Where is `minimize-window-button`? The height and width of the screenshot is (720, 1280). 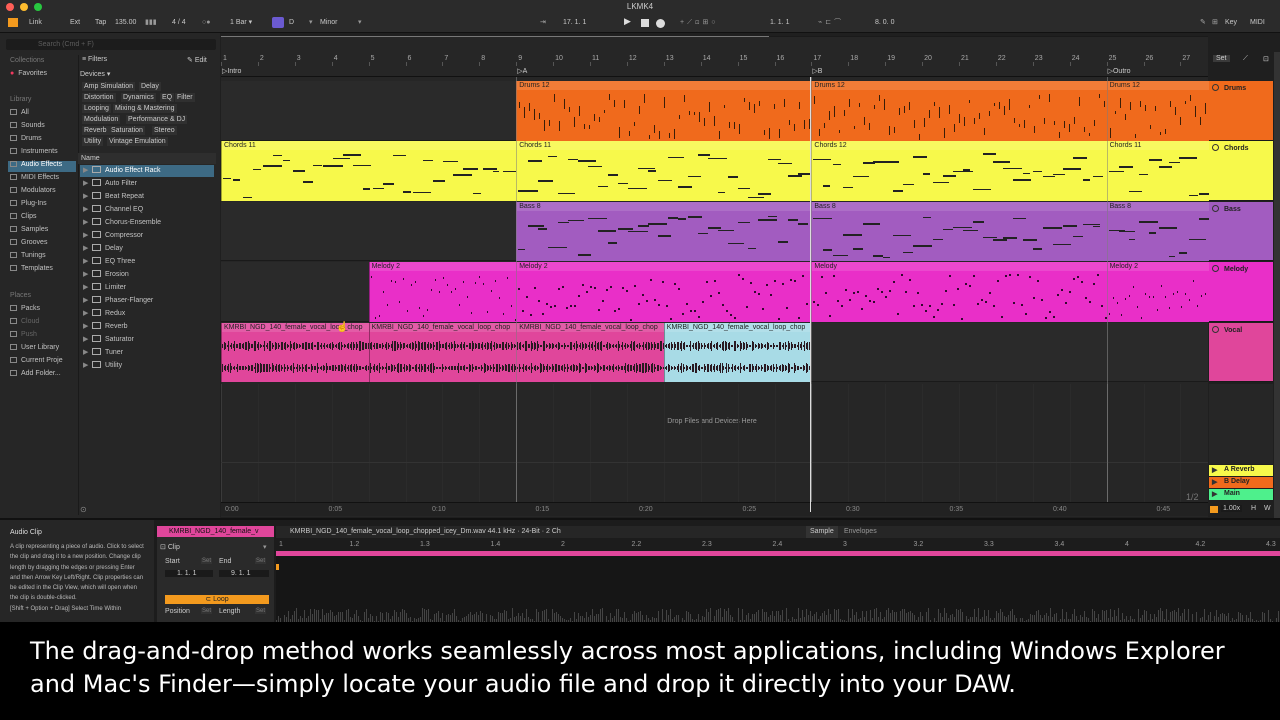
minimize-window-button is located at coordinates (24, 7).